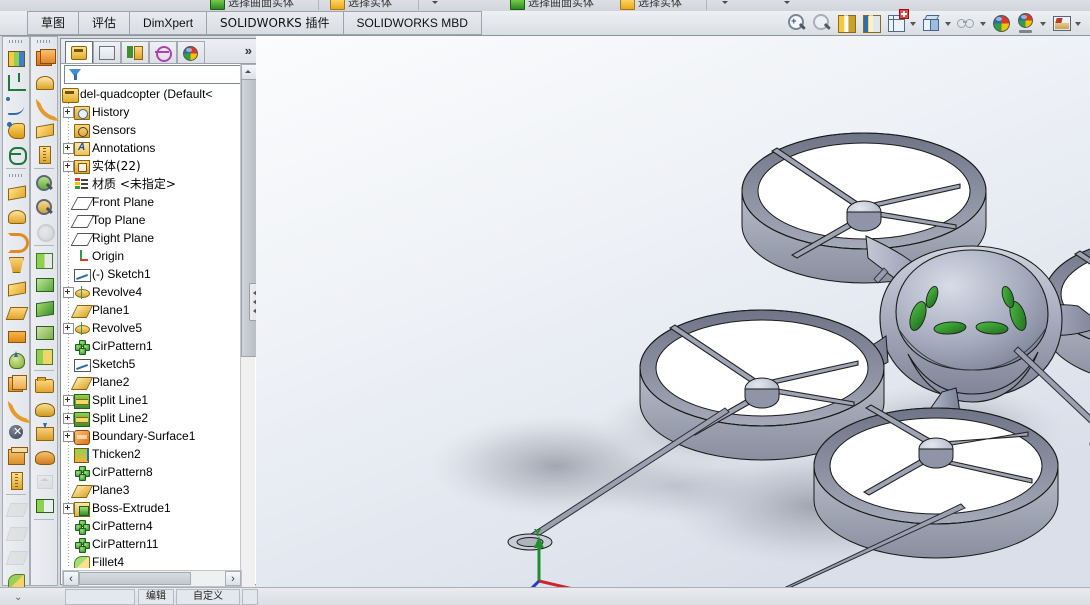  Describe the element at coordinates (17, 312) in the screenshot. I see `planar-surface-icon` at that location.